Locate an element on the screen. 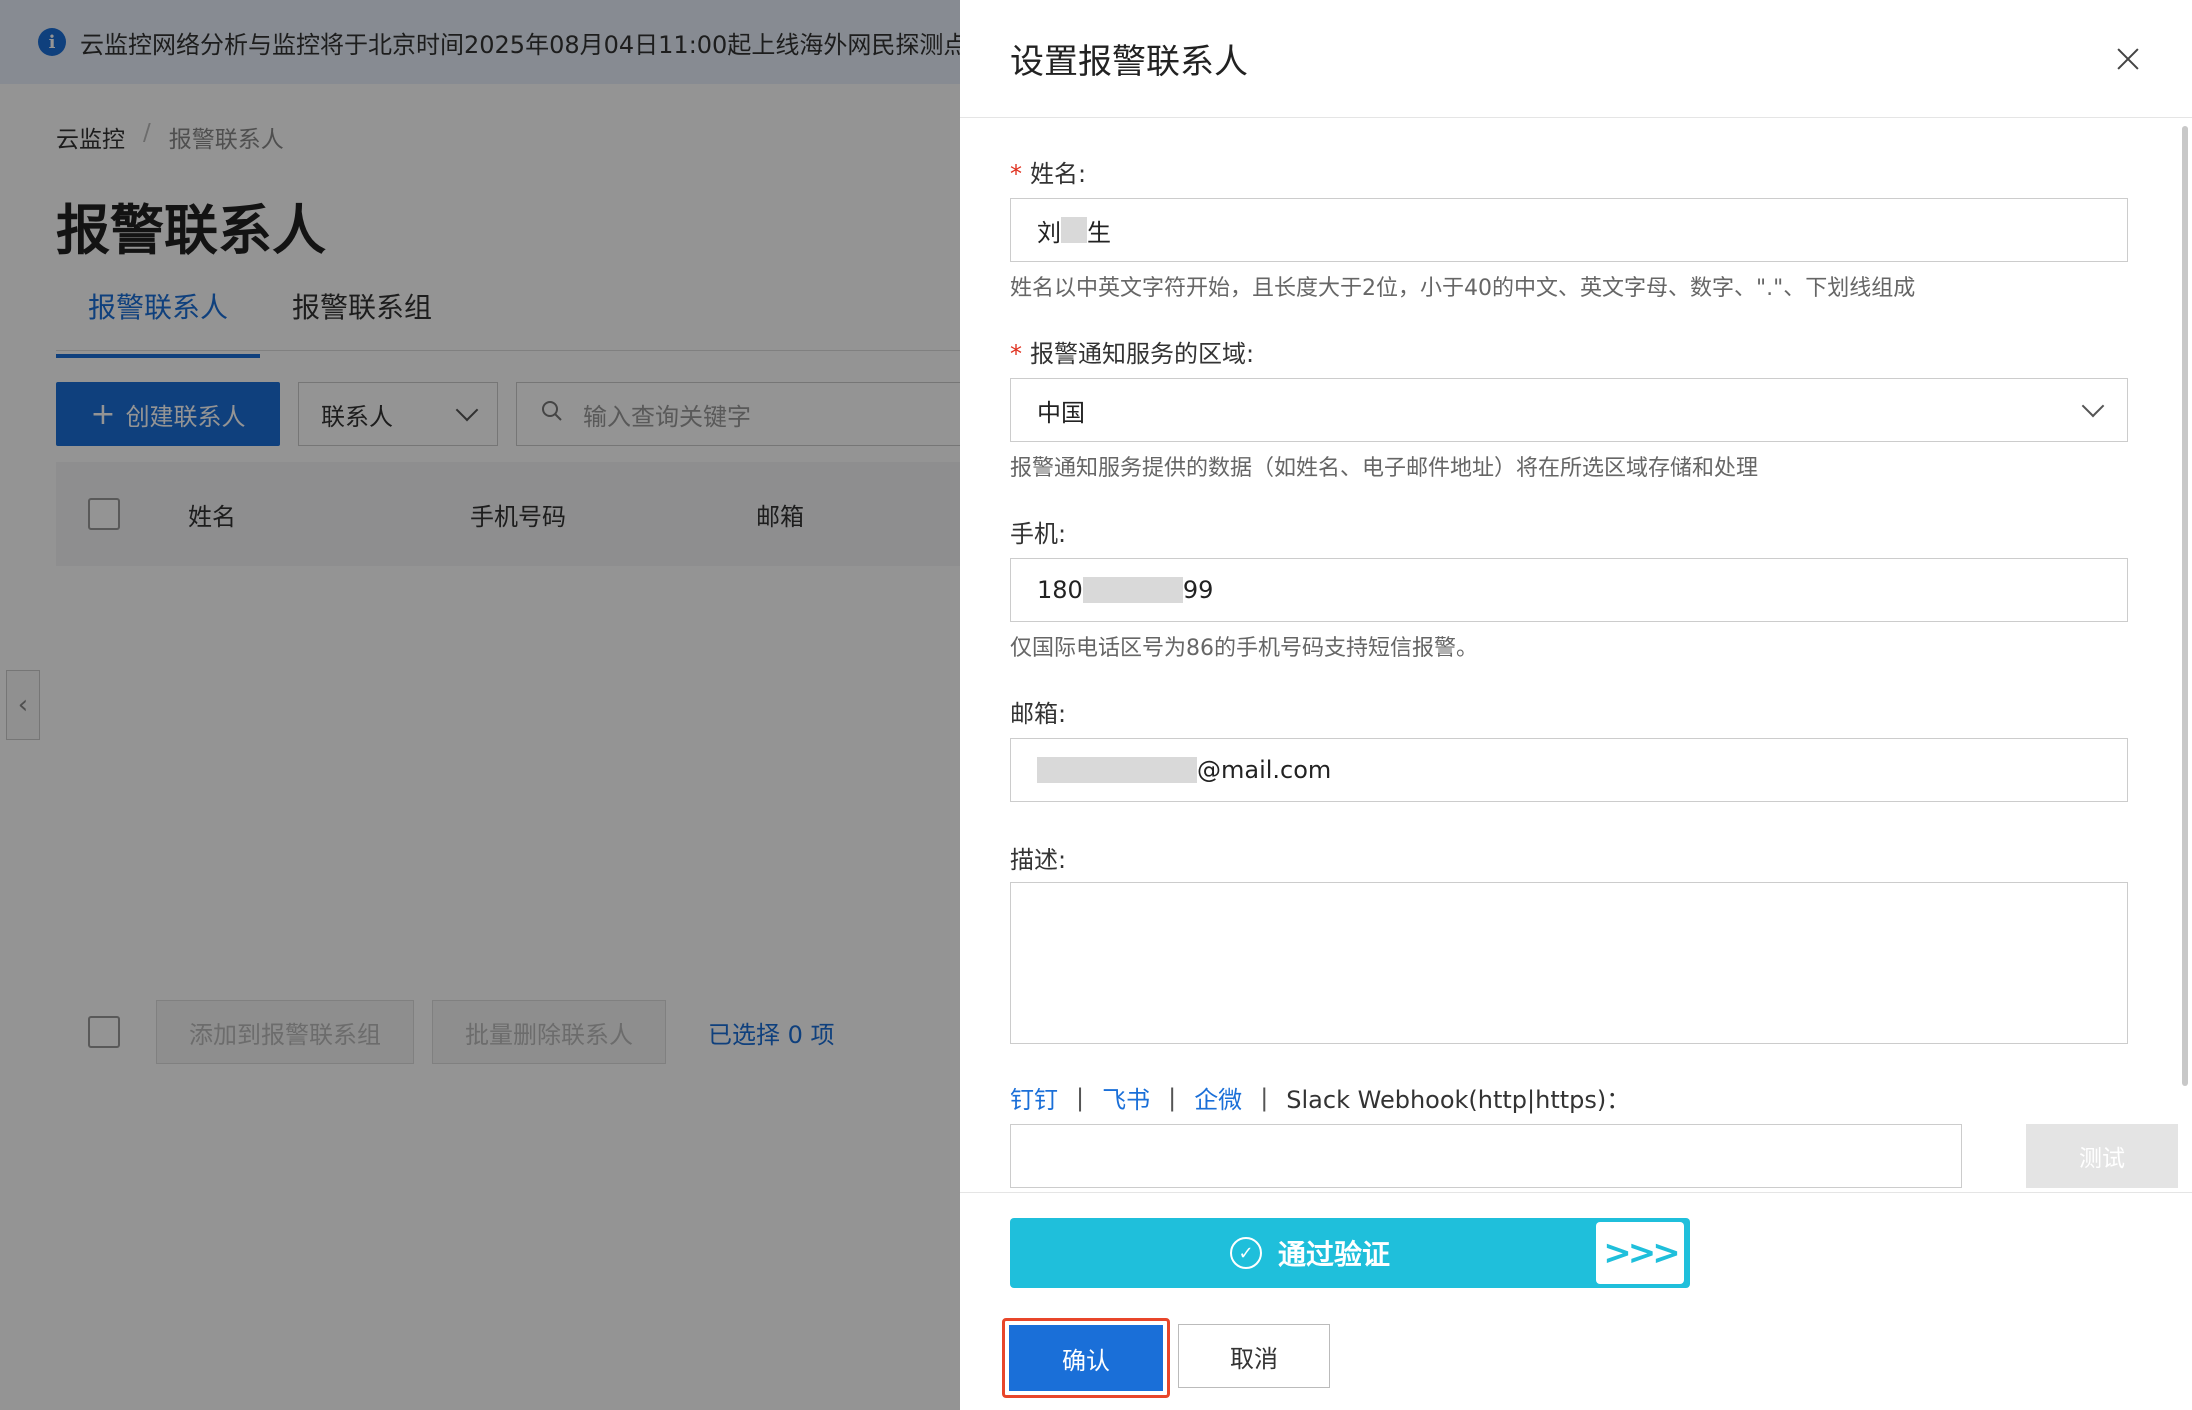 The height and width of the screenshot is (1410, 2192). close-icon is located at coordinates (2128, 59).